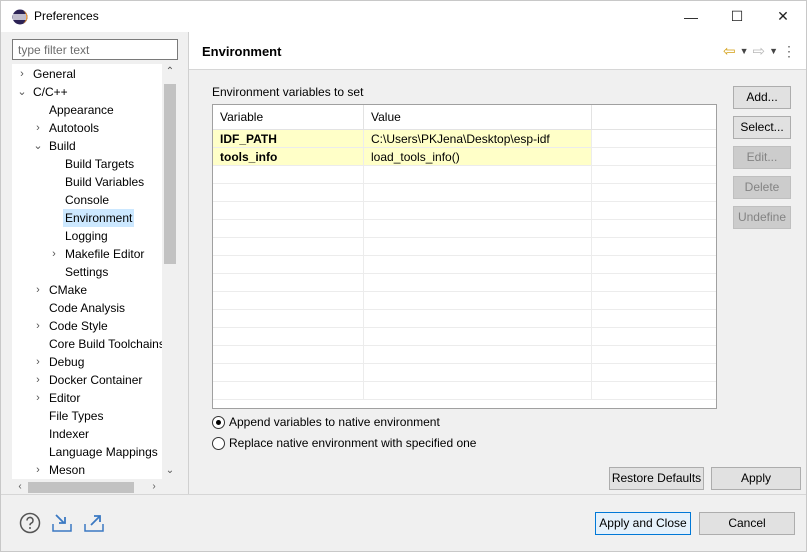 The image size is (807, 552). What do you see at coordinates (643, 523) in the screenshot?
I see `apply-and-close-button: Apply and Close` at bounding box center [643, 523].